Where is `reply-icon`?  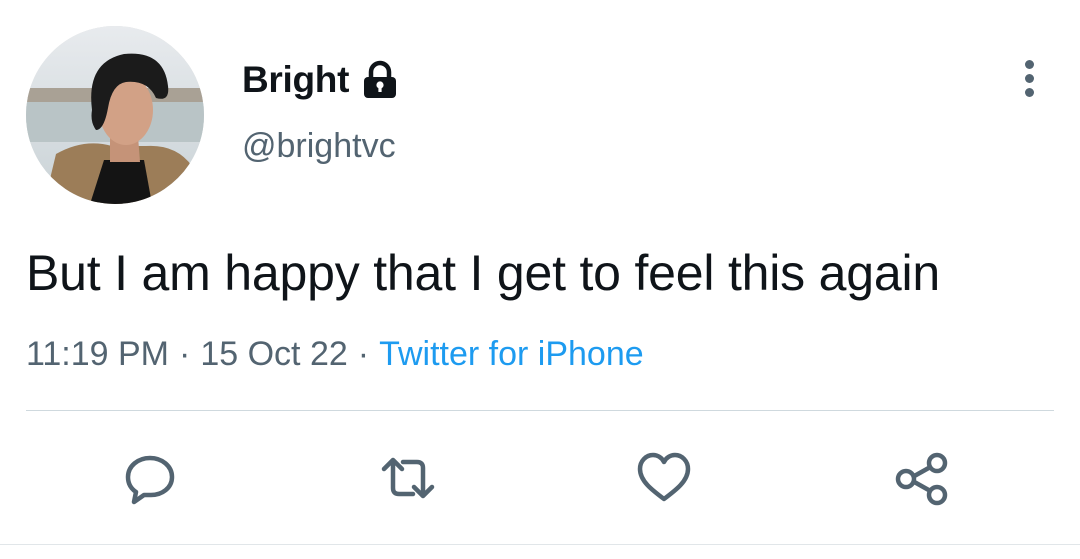
reply-icon is located at coordinates (150, 480).